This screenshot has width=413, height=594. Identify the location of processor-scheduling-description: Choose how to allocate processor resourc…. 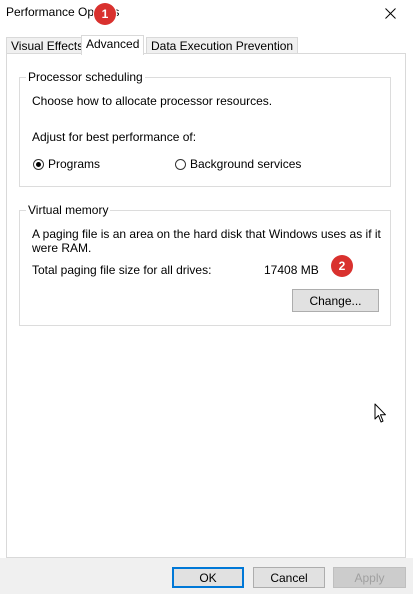
(152, 101).